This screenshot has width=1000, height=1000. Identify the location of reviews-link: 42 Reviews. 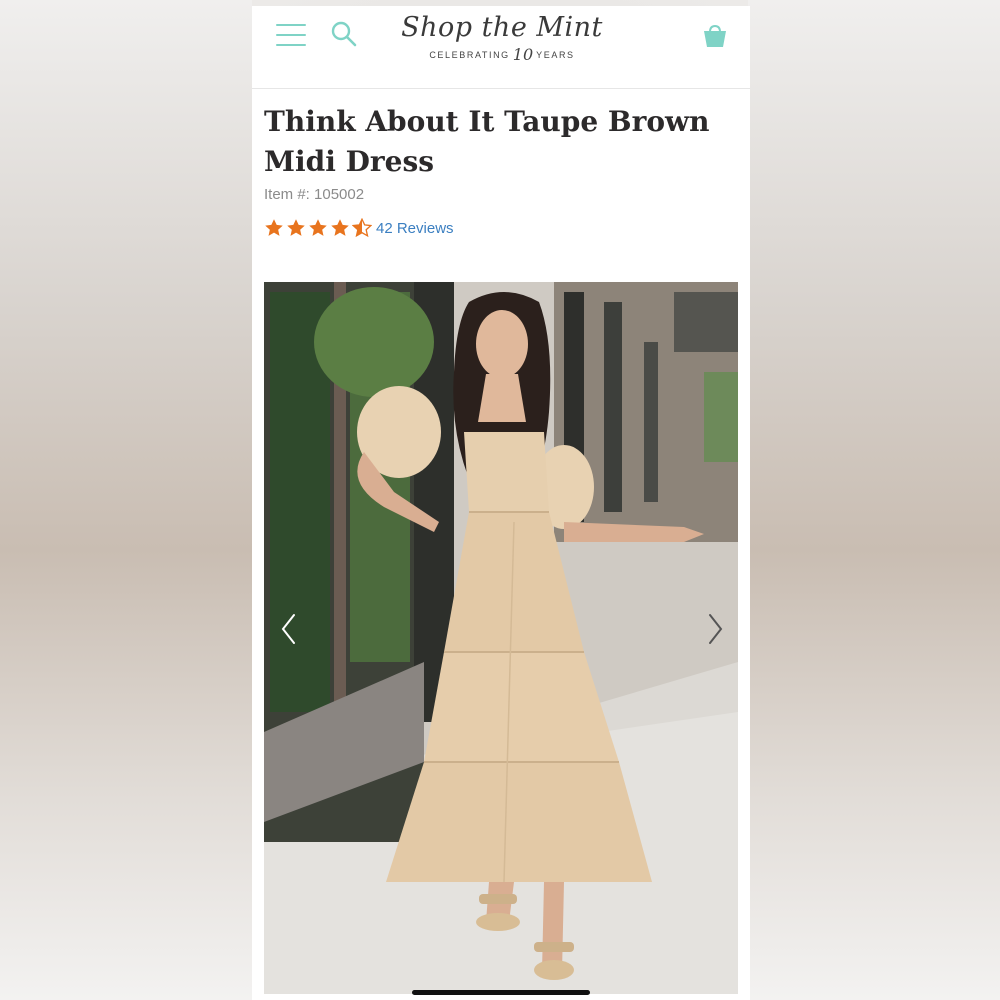
(415, 228).